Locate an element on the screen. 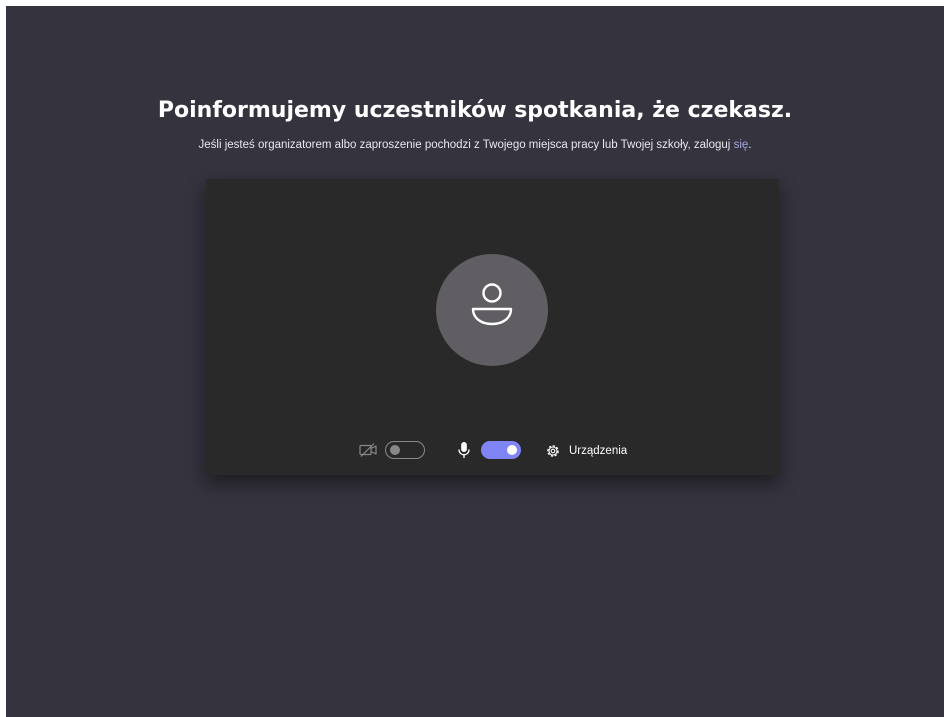 The width and height of the screenshot is (949, 717). gear-icon is located at coordinates (553, 451).